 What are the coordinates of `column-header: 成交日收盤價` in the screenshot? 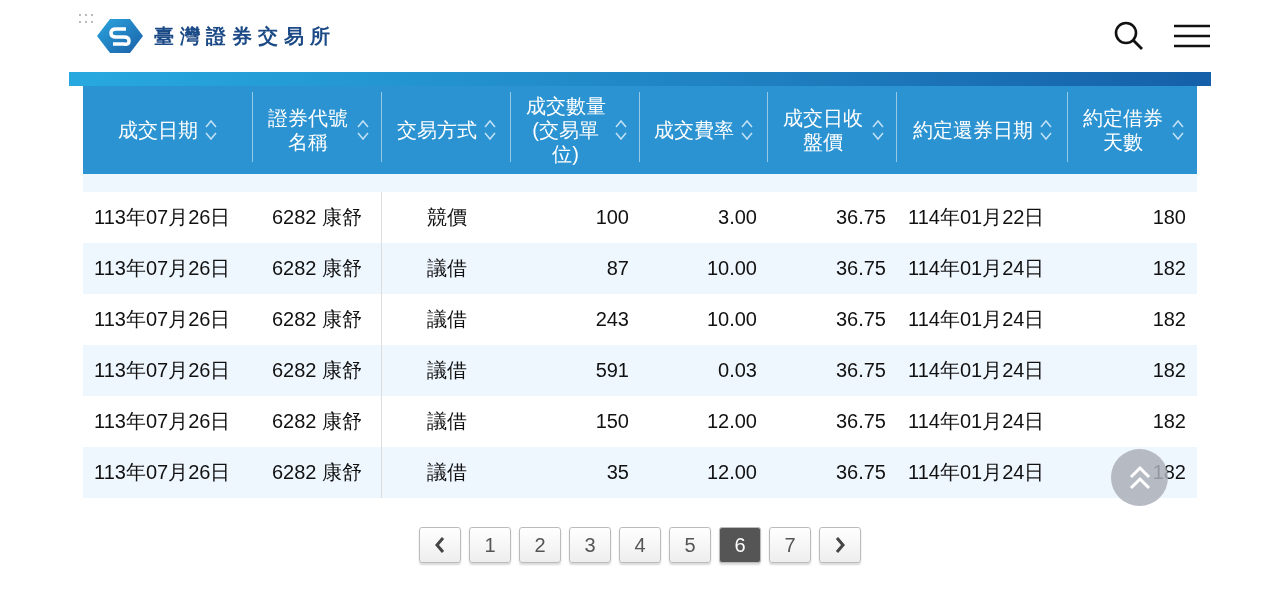 It's located at (822, 130).